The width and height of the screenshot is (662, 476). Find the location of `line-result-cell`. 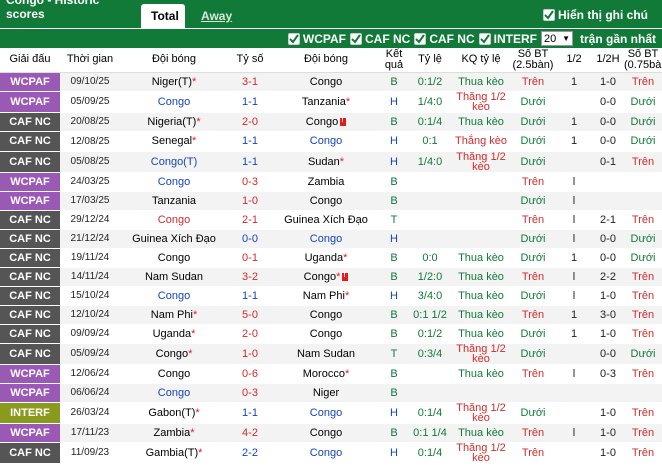

line-result-cell is located at coordinates (481, 239).